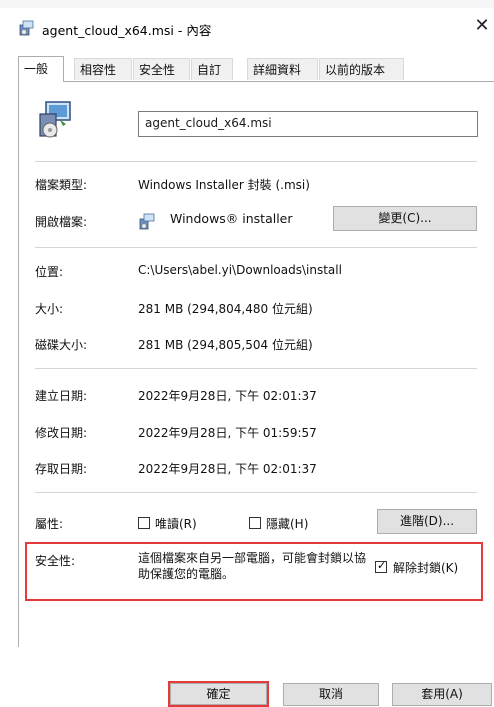 The width and height of the screenshot is (494, 707). I want to click on hidden-checkbox, so click(255, 523).